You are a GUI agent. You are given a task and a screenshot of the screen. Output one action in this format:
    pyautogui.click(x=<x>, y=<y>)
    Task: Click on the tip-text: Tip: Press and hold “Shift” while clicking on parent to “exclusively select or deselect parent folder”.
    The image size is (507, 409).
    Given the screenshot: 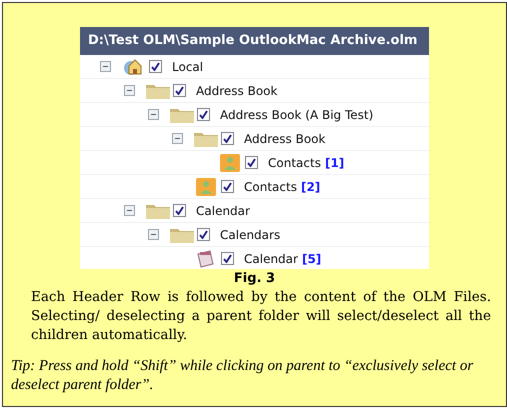 What is the action you would take?
    pyautogui.click(x=242, y=376)
    